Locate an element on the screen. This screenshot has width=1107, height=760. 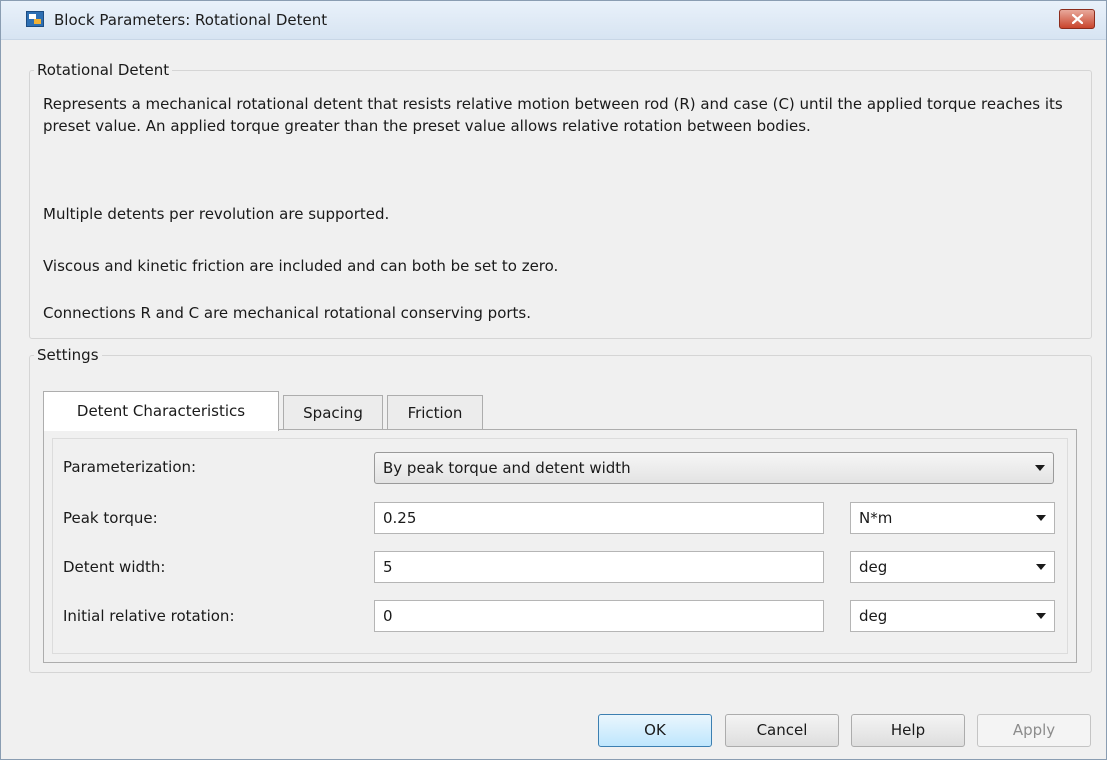
parameterization-dropdown: By peak torque and detent width is located at coordinates (714, 468).